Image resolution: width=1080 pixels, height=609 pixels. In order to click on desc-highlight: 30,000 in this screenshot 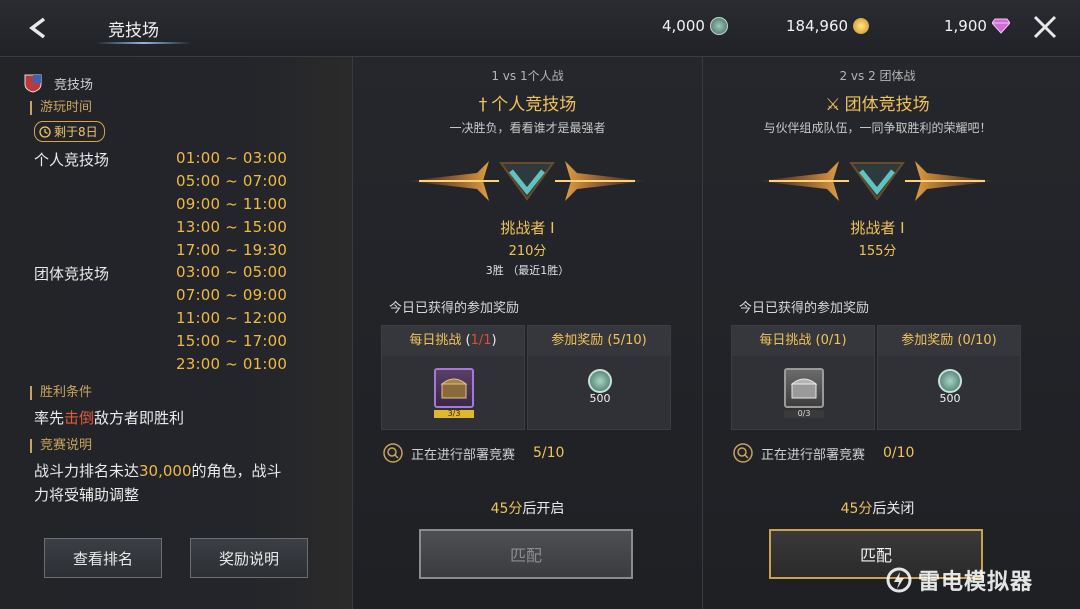, I will do `click(165, 471)`.